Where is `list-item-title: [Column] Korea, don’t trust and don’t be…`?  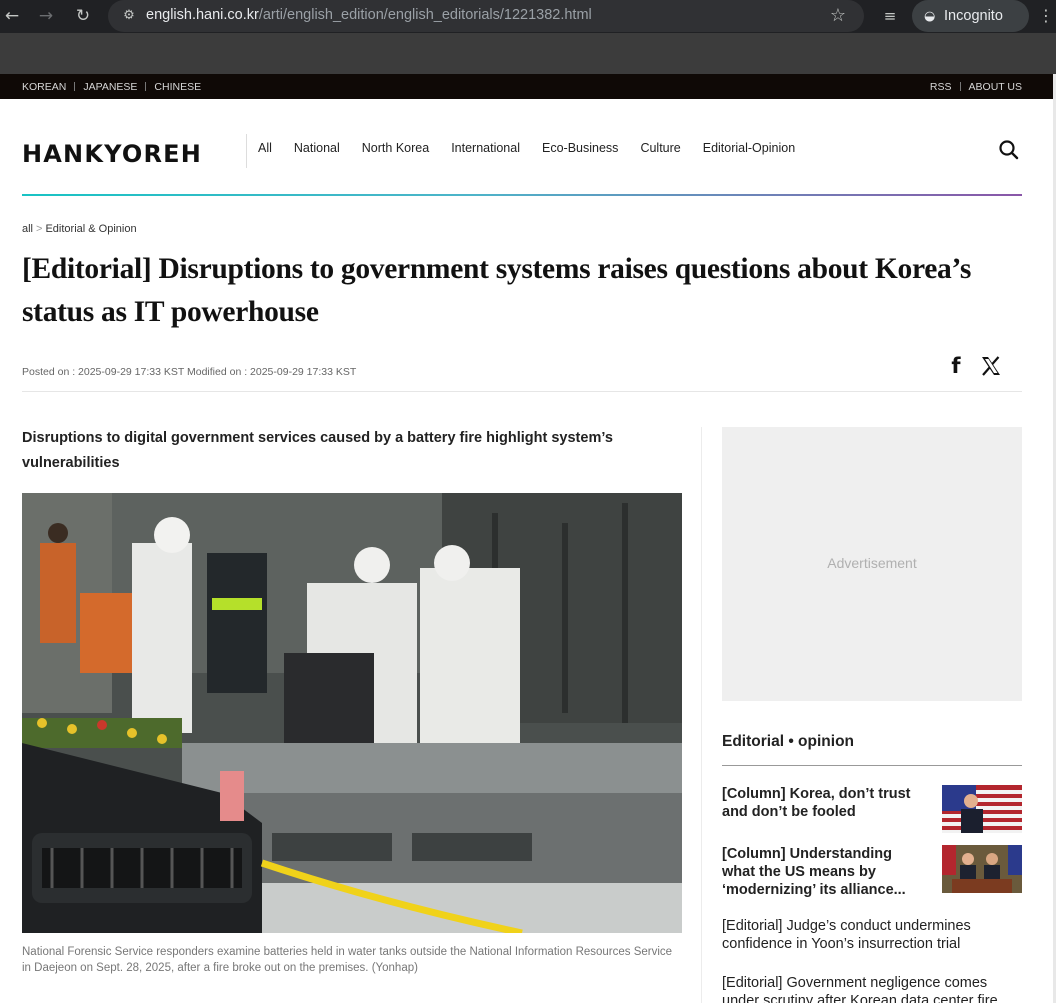
list-item-title: [Column] Korea, don’t trust and don’t be… is located at coordinates (824, 803).